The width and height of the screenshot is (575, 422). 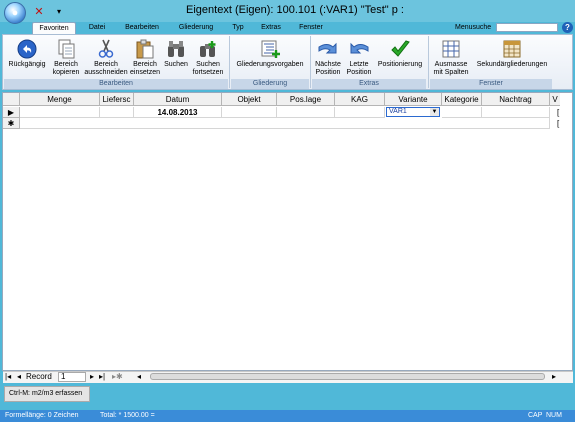 What do you see at coordinates (560, 123) in the screenshot?
I see `cell-v-new: [` at bounding box center [560, 123].